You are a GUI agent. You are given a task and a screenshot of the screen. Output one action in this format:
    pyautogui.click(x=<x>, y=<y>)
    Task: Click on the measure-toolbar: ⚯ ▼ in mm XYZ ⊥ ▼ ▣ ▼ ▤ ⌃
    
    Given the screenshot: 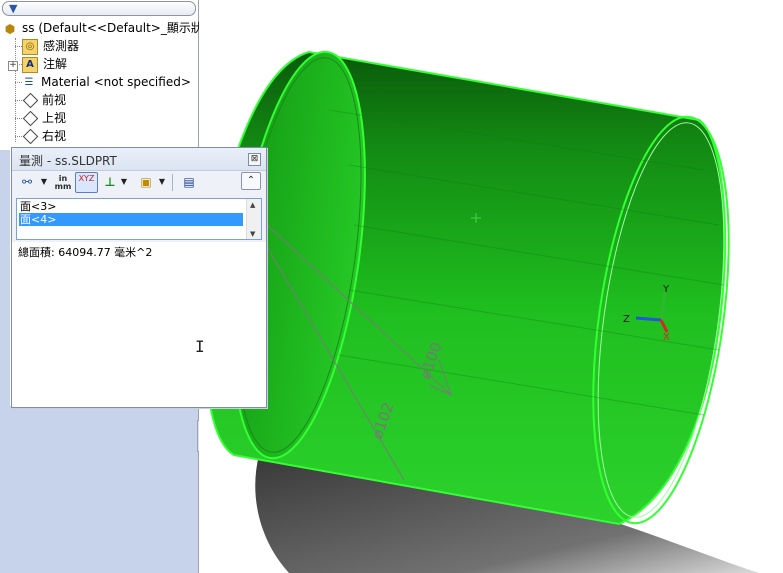 What is the action you would take?
    pyautogui.click(x=139, y=182)
    